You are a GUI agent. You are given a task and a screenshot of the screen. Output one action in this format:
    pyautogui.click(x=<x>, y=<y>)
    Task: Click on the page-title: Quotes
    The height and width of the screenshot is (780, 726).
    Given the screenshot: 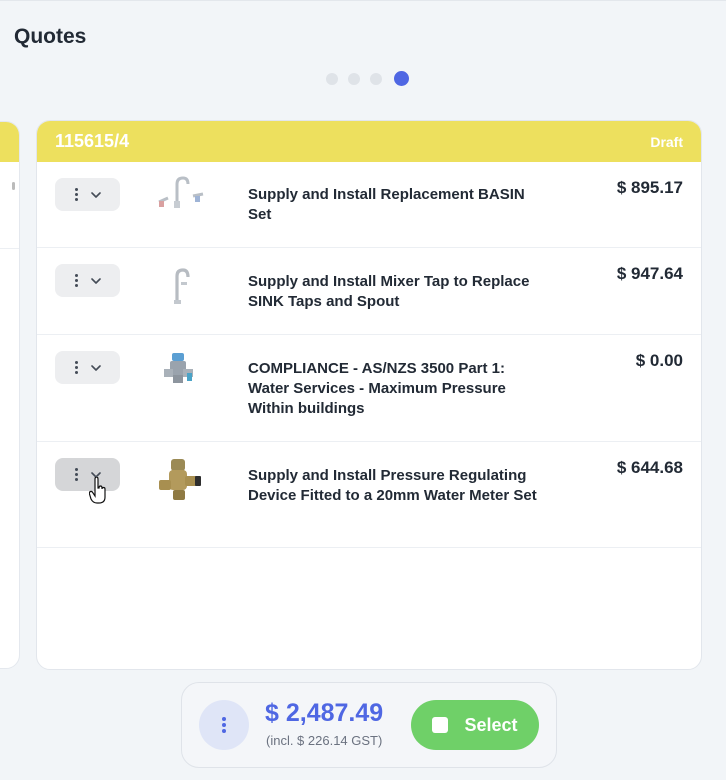 What is the action you would take?
    pyautogui.click(x=50, y=36)
    